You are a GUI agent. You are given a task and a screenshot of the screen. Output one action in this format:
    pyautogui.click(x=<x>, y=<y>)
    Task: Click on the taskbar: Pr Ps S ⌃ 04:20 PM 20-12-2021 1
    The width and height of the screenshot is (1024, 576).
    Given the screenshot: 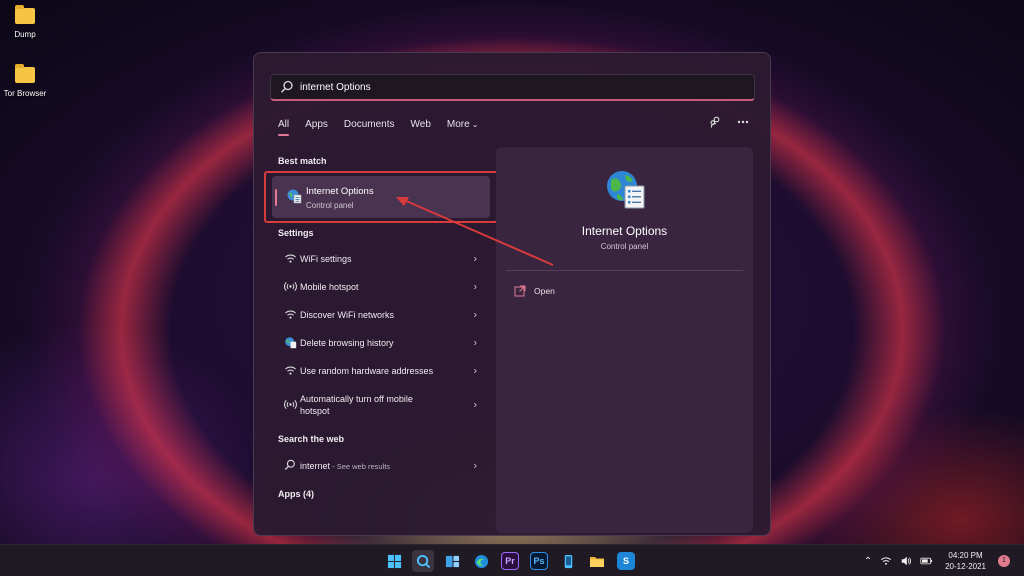 What is the action you would take?
    pyautogui.click(x=512, y=560)
    